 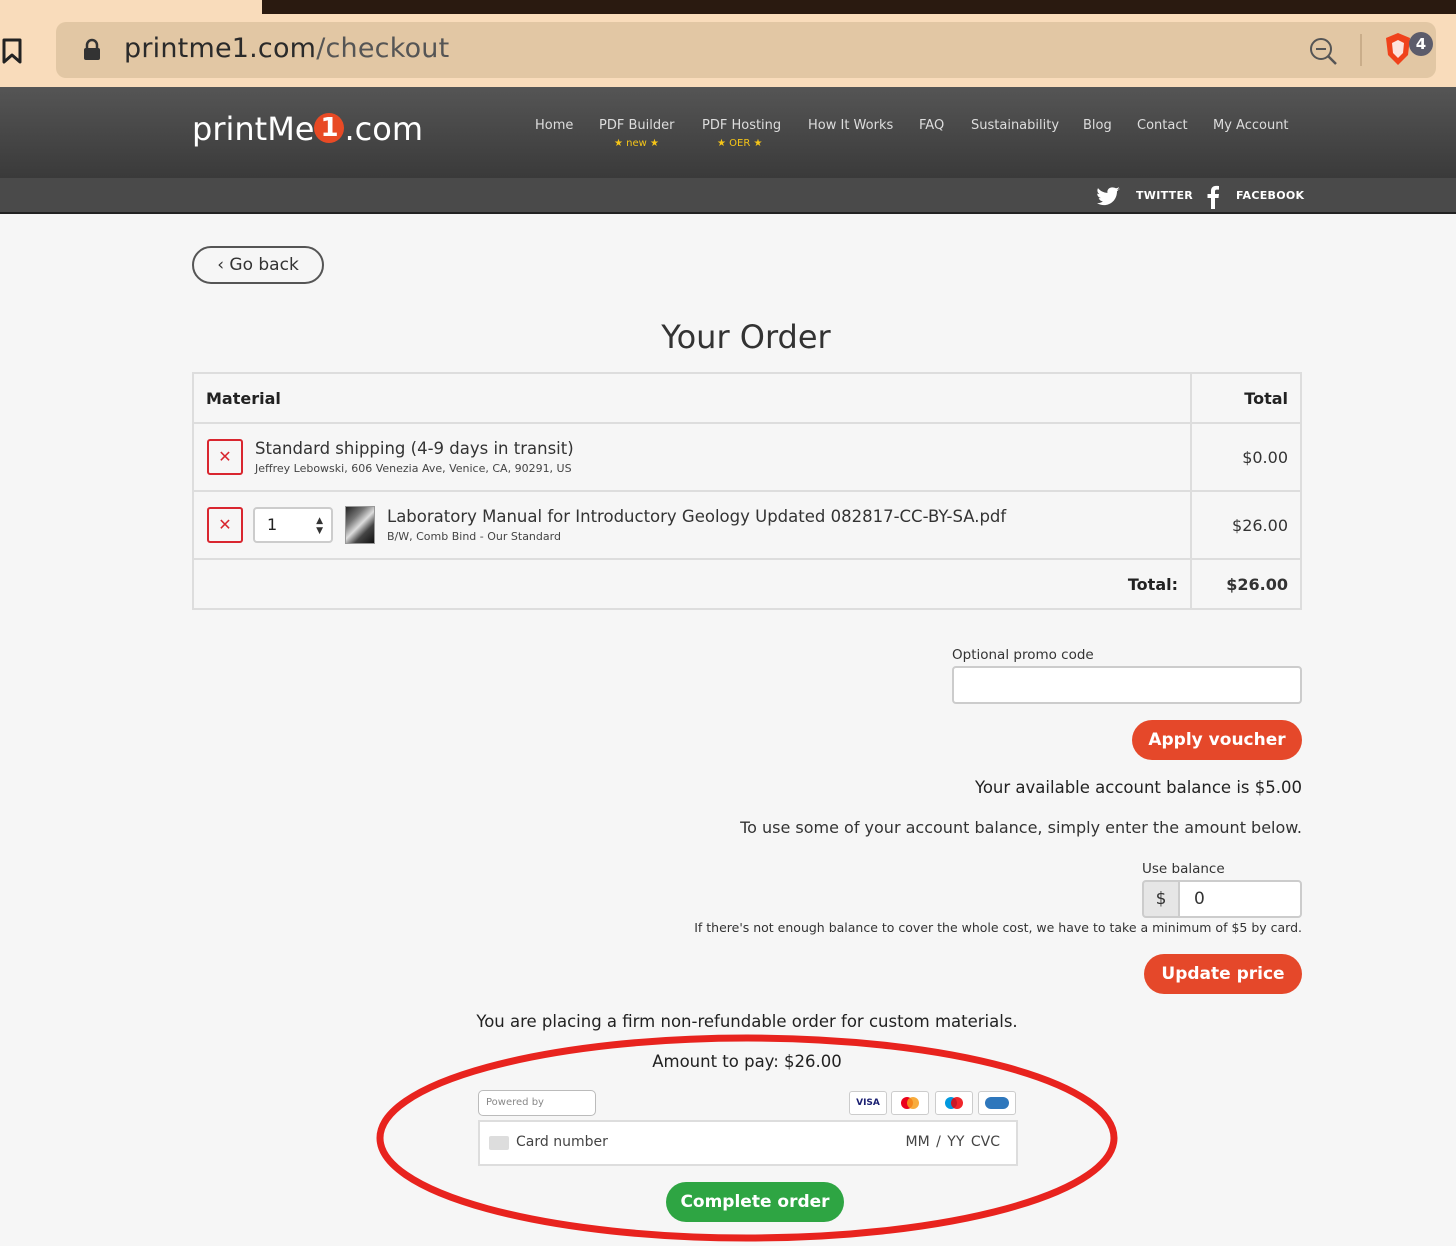 What do you see at coordinates (1421, 44) in the screenshot?
I see `shield-count-badge: 4` at bounding box center [1421, 44].